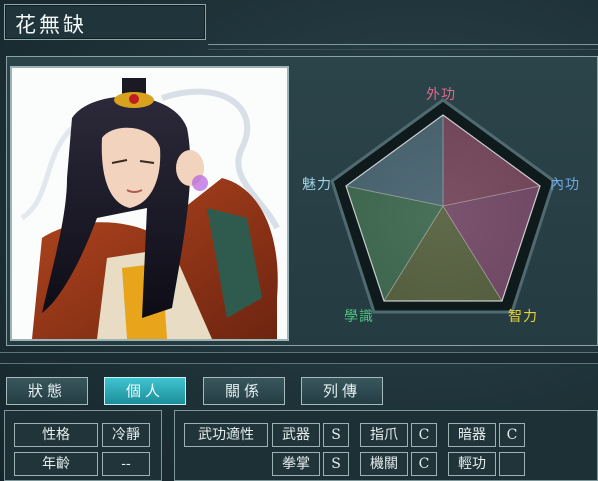  What do you see at coordinates (299, 358) in the screenshot?
I see `section-divider` at bounding box center [299, 358].